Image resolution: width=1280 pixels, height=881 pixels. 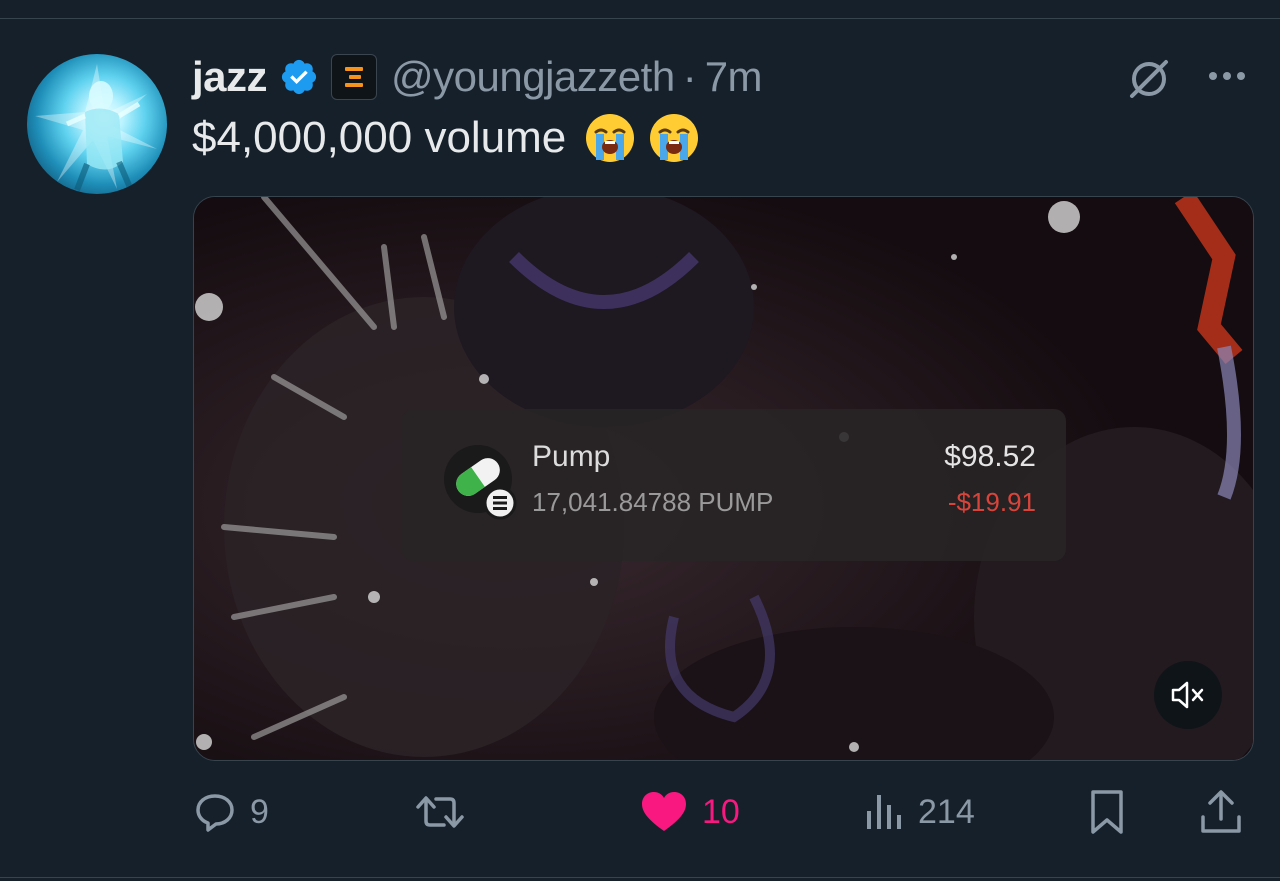 What do you see at coordinates (884, 812) in the screenshot?
I see `views-icon` at bounding box center [884, 812].